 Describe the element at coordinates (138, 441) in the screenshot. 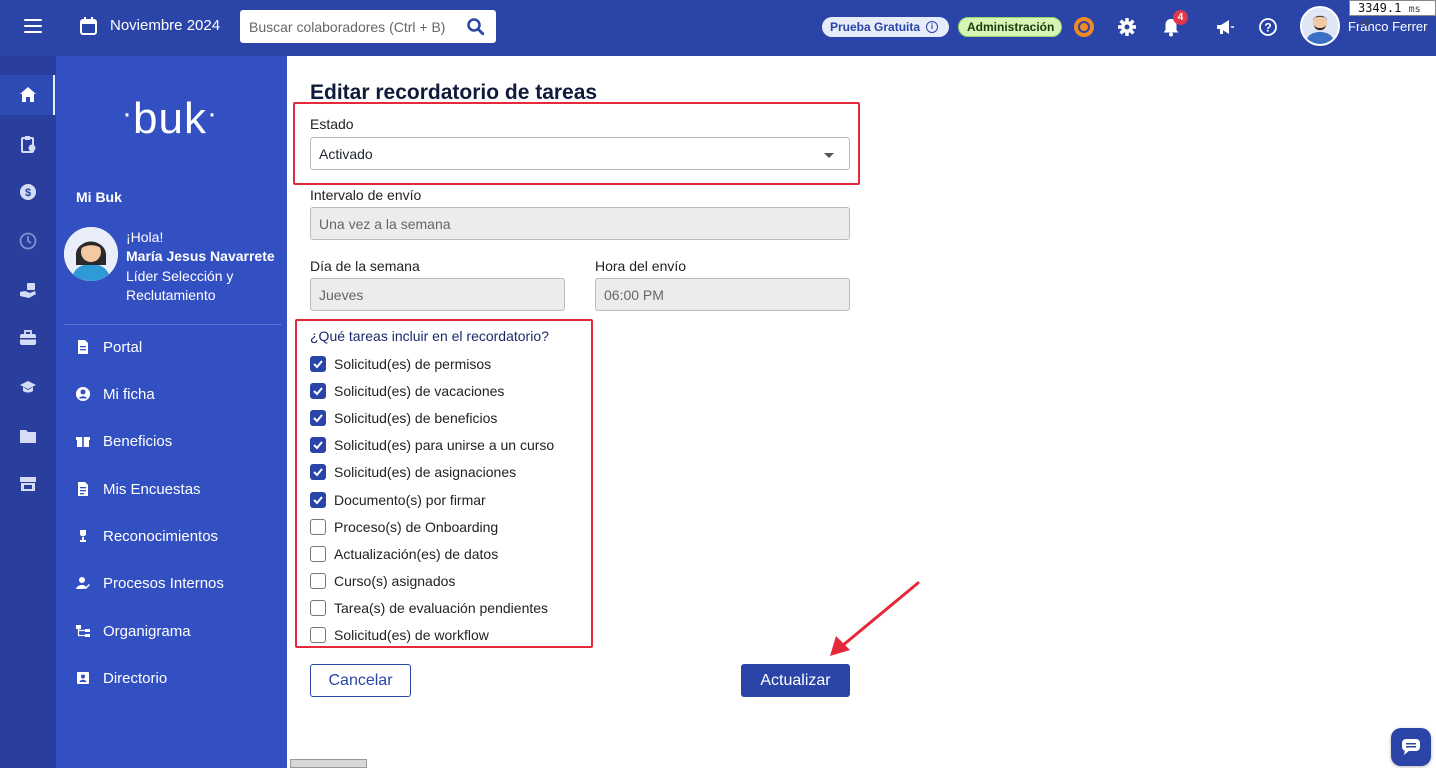

I see `sidebar-item-label: Beneficios` at that location.